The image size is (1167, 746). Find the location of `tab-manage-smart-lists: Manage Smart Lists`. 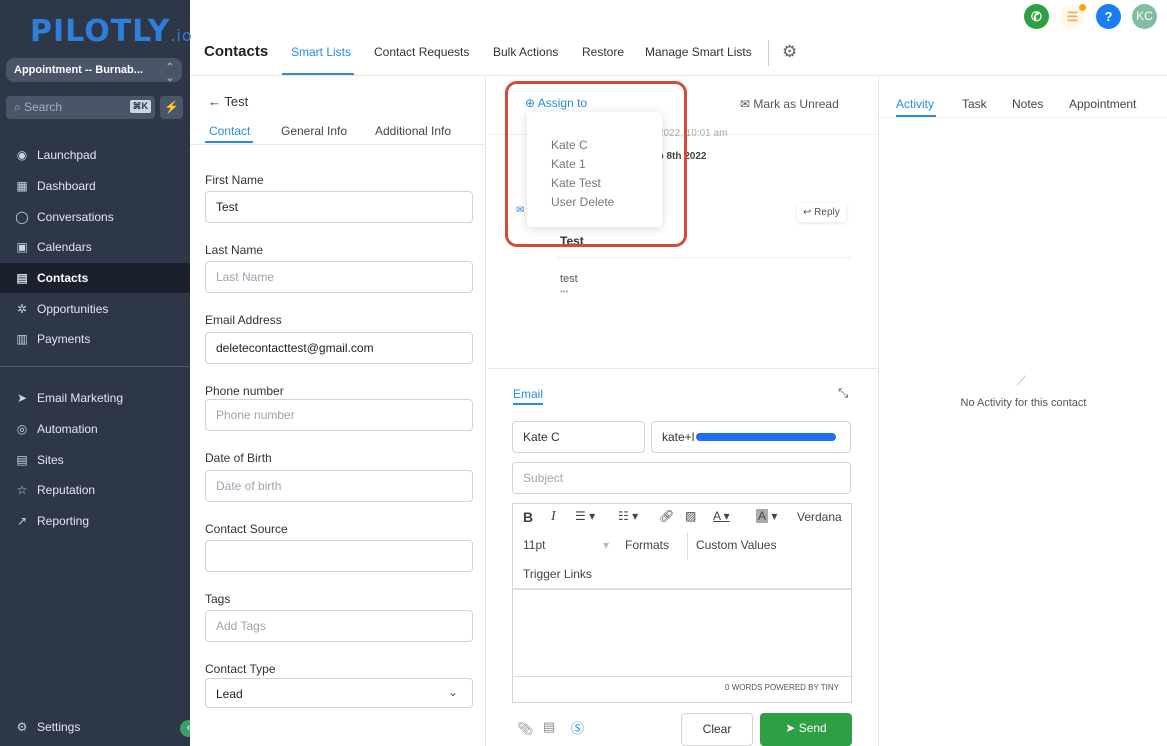

tab-manage-smart-lists: Manage Smart Lists is located at coordinates (698, 52).